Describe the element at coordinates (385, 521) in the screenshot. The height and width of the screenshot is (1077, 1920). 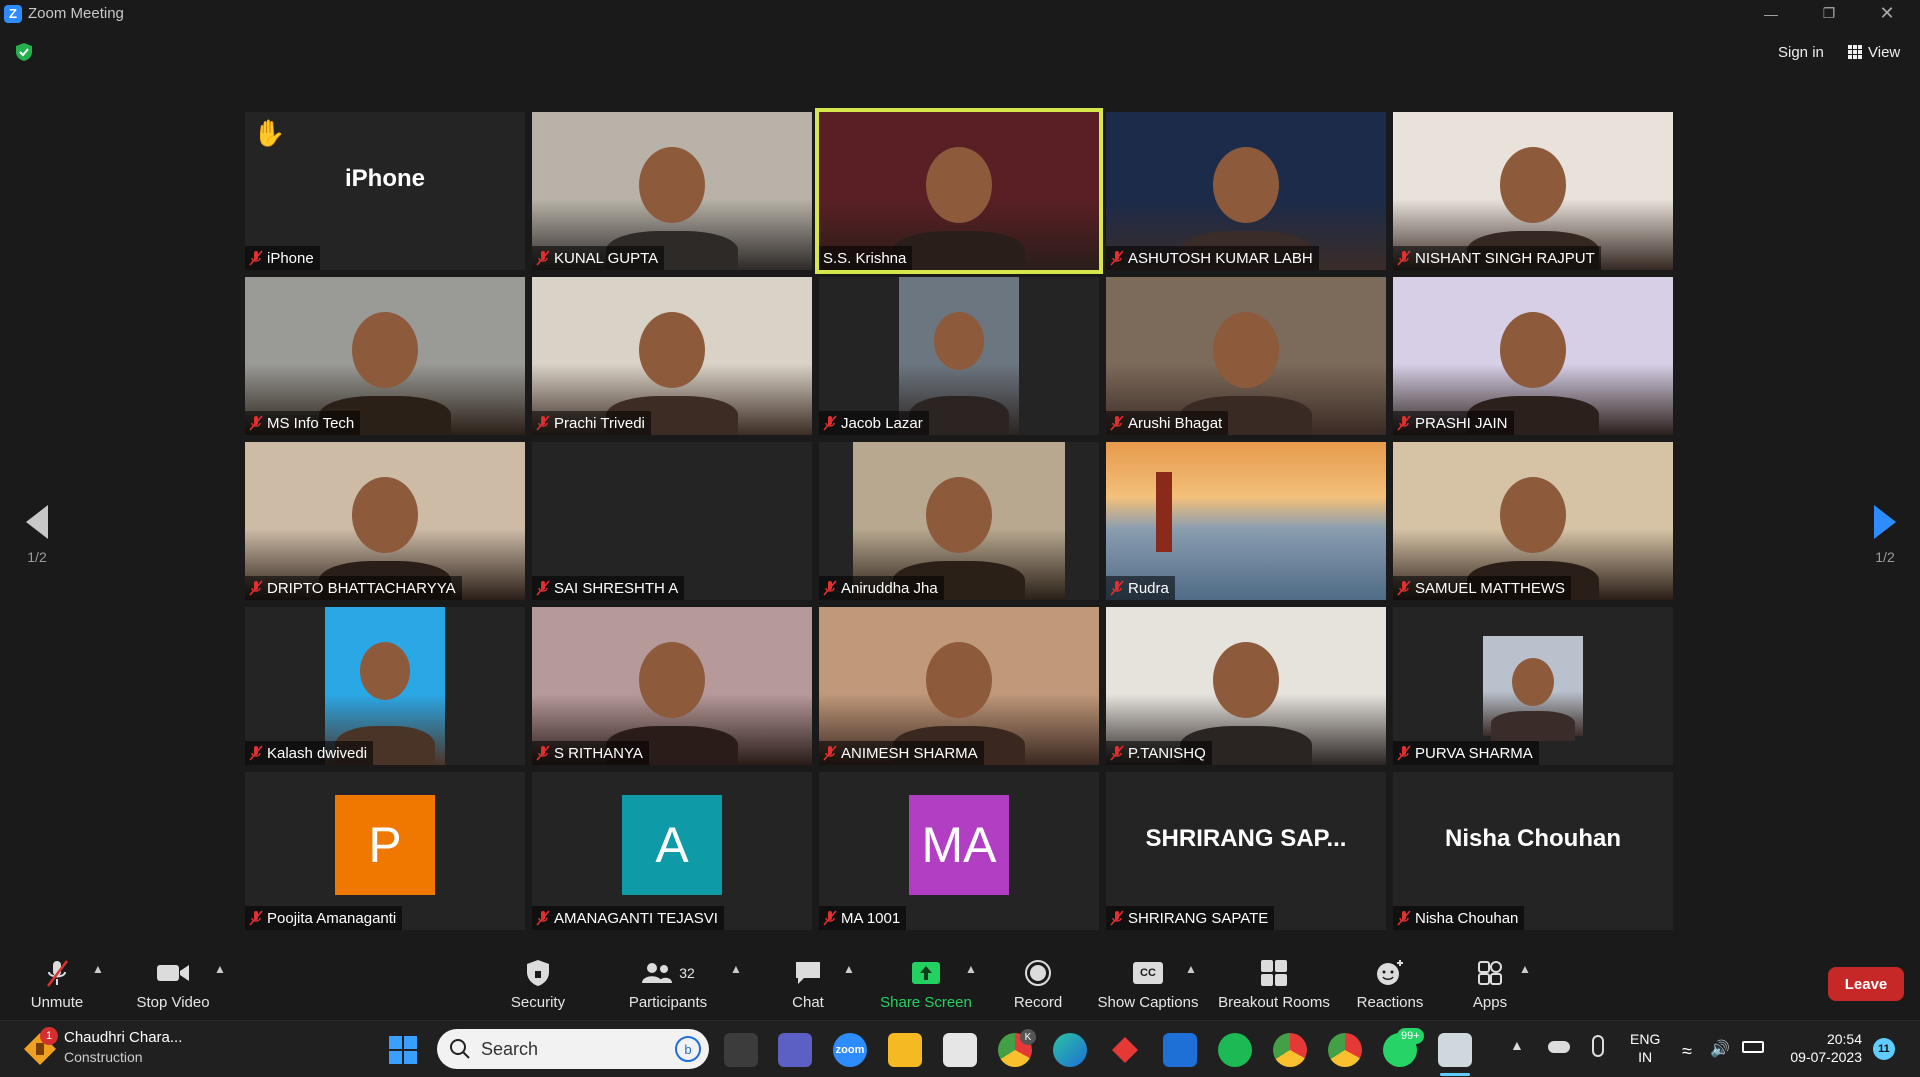
I see `participant-tile: DRIPTO BHATTACHARYYA` at that location.